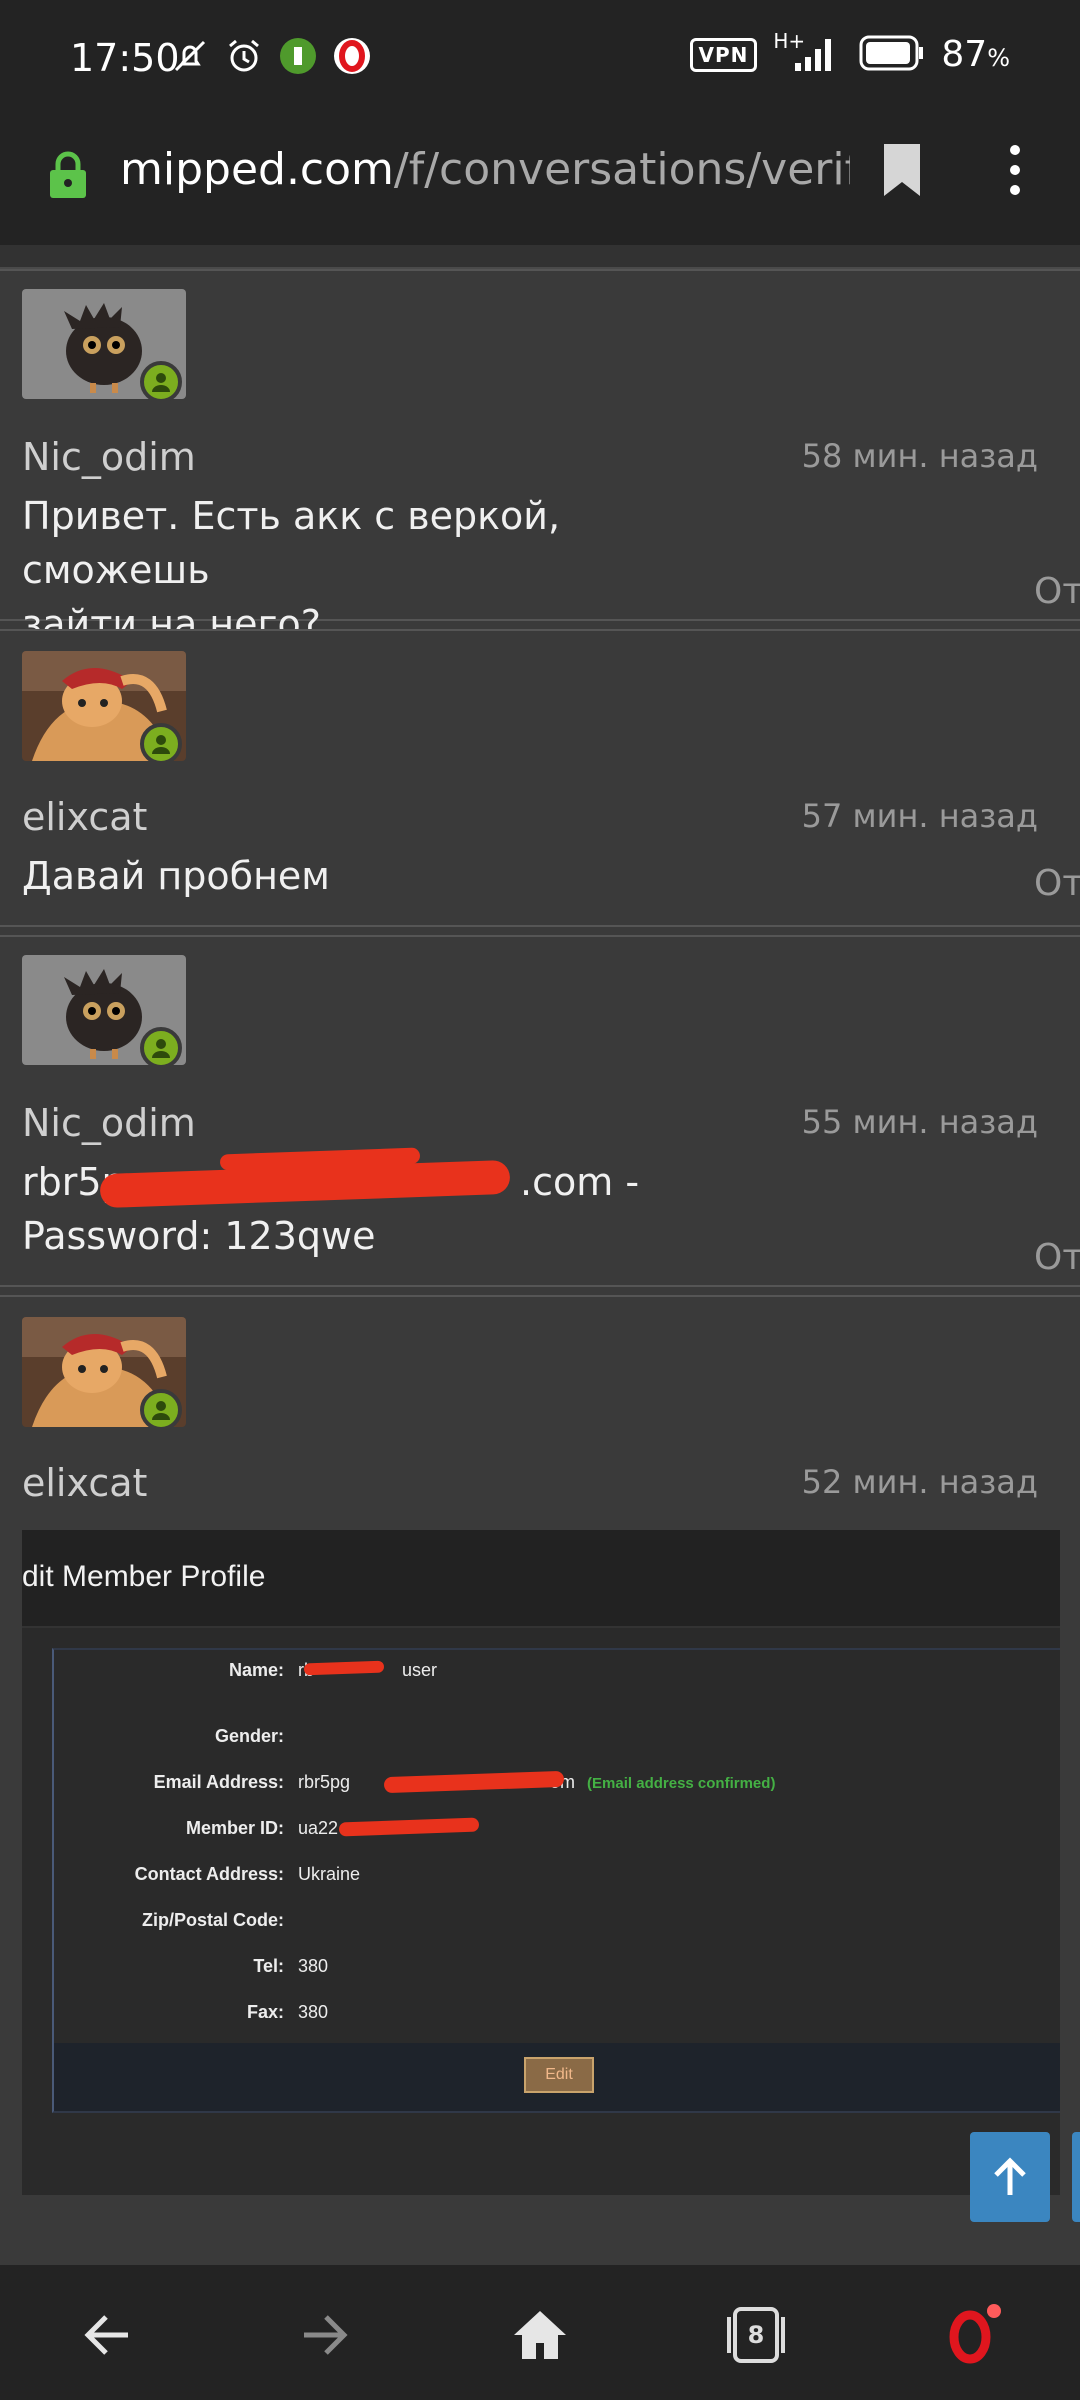  What do you see at coordinates (723, 54) in the screenshot?
I see `vpn-badge: VPN` at bounding box center [723, 54].